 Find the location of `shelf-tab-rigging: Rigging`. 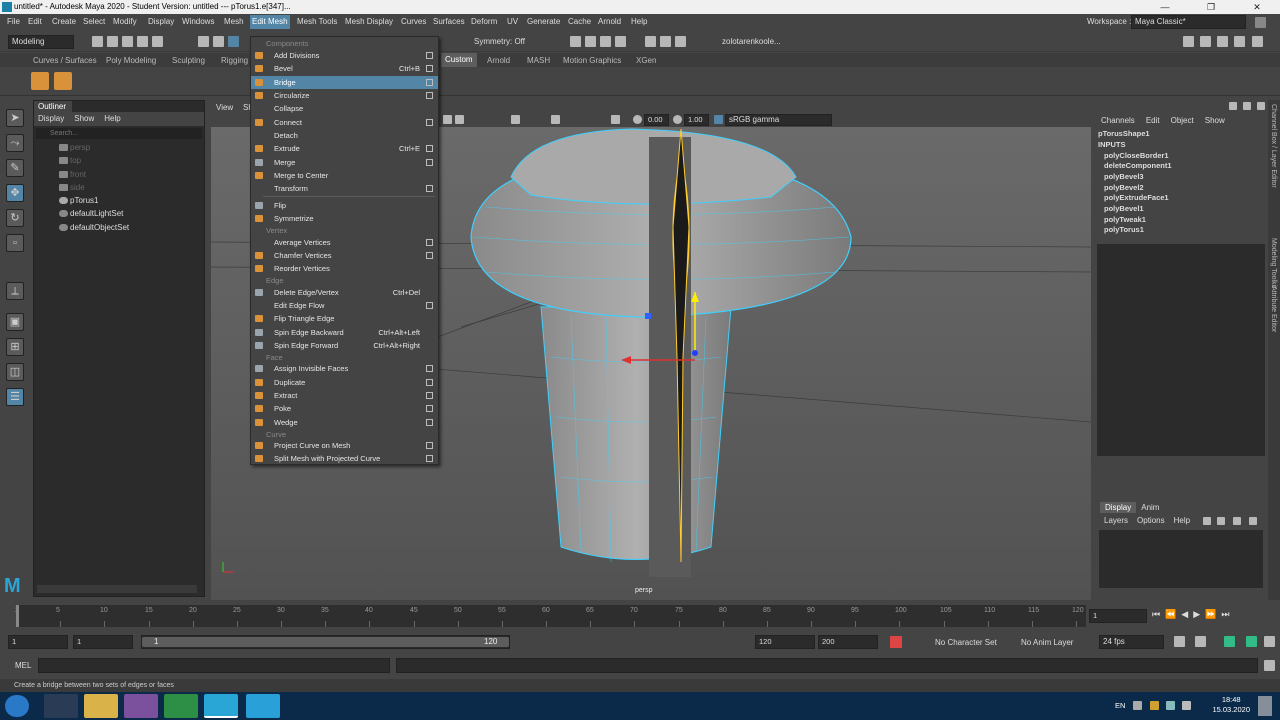

shelf-tab-rigging: Rigging is located at coordinates (234, 60).